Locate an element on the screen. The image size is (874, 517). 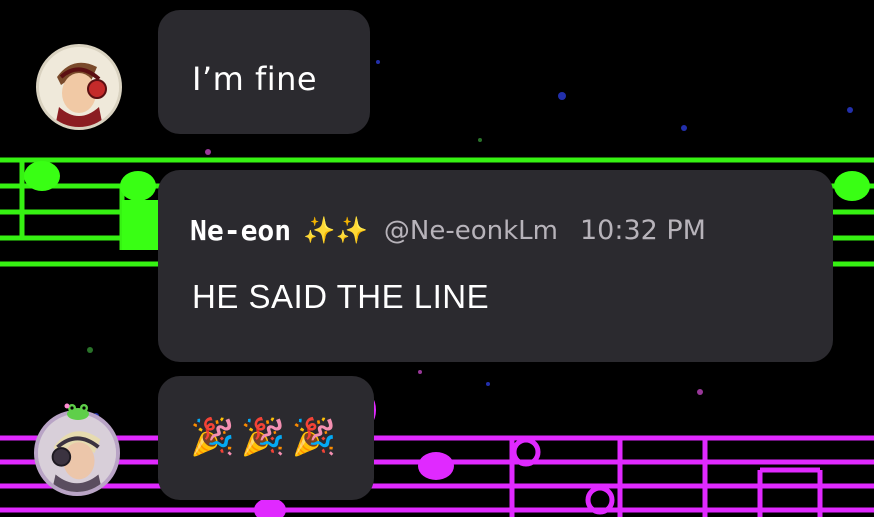
message-text: HE SAID THE LINE is located at coordinates (341, 296).